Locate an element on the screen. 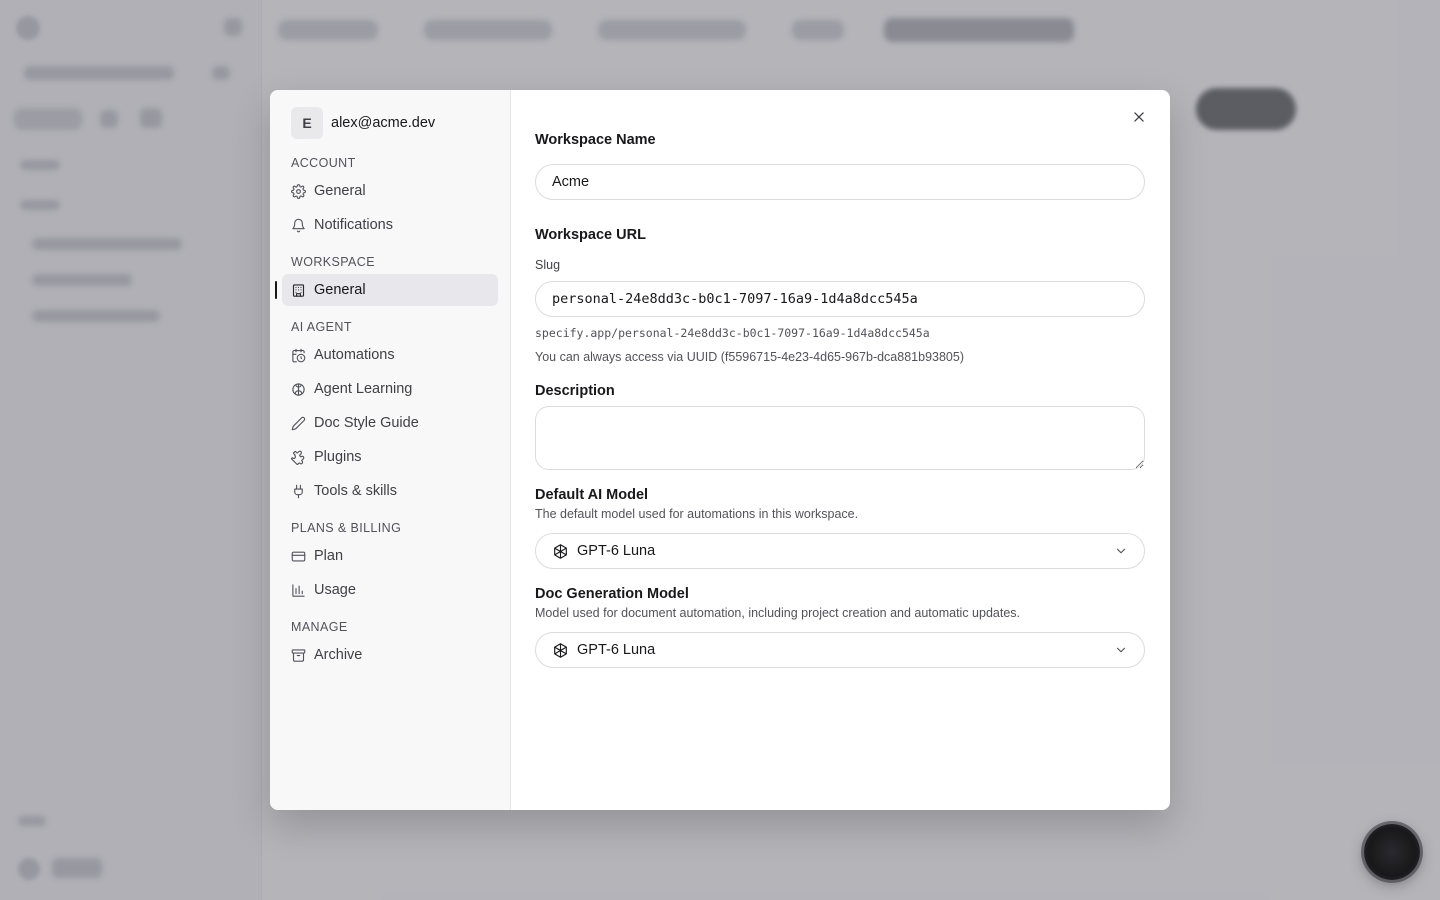 This screenshot has height=900, width=1440. bar-chart-icon is located at coordinates (298, 590).